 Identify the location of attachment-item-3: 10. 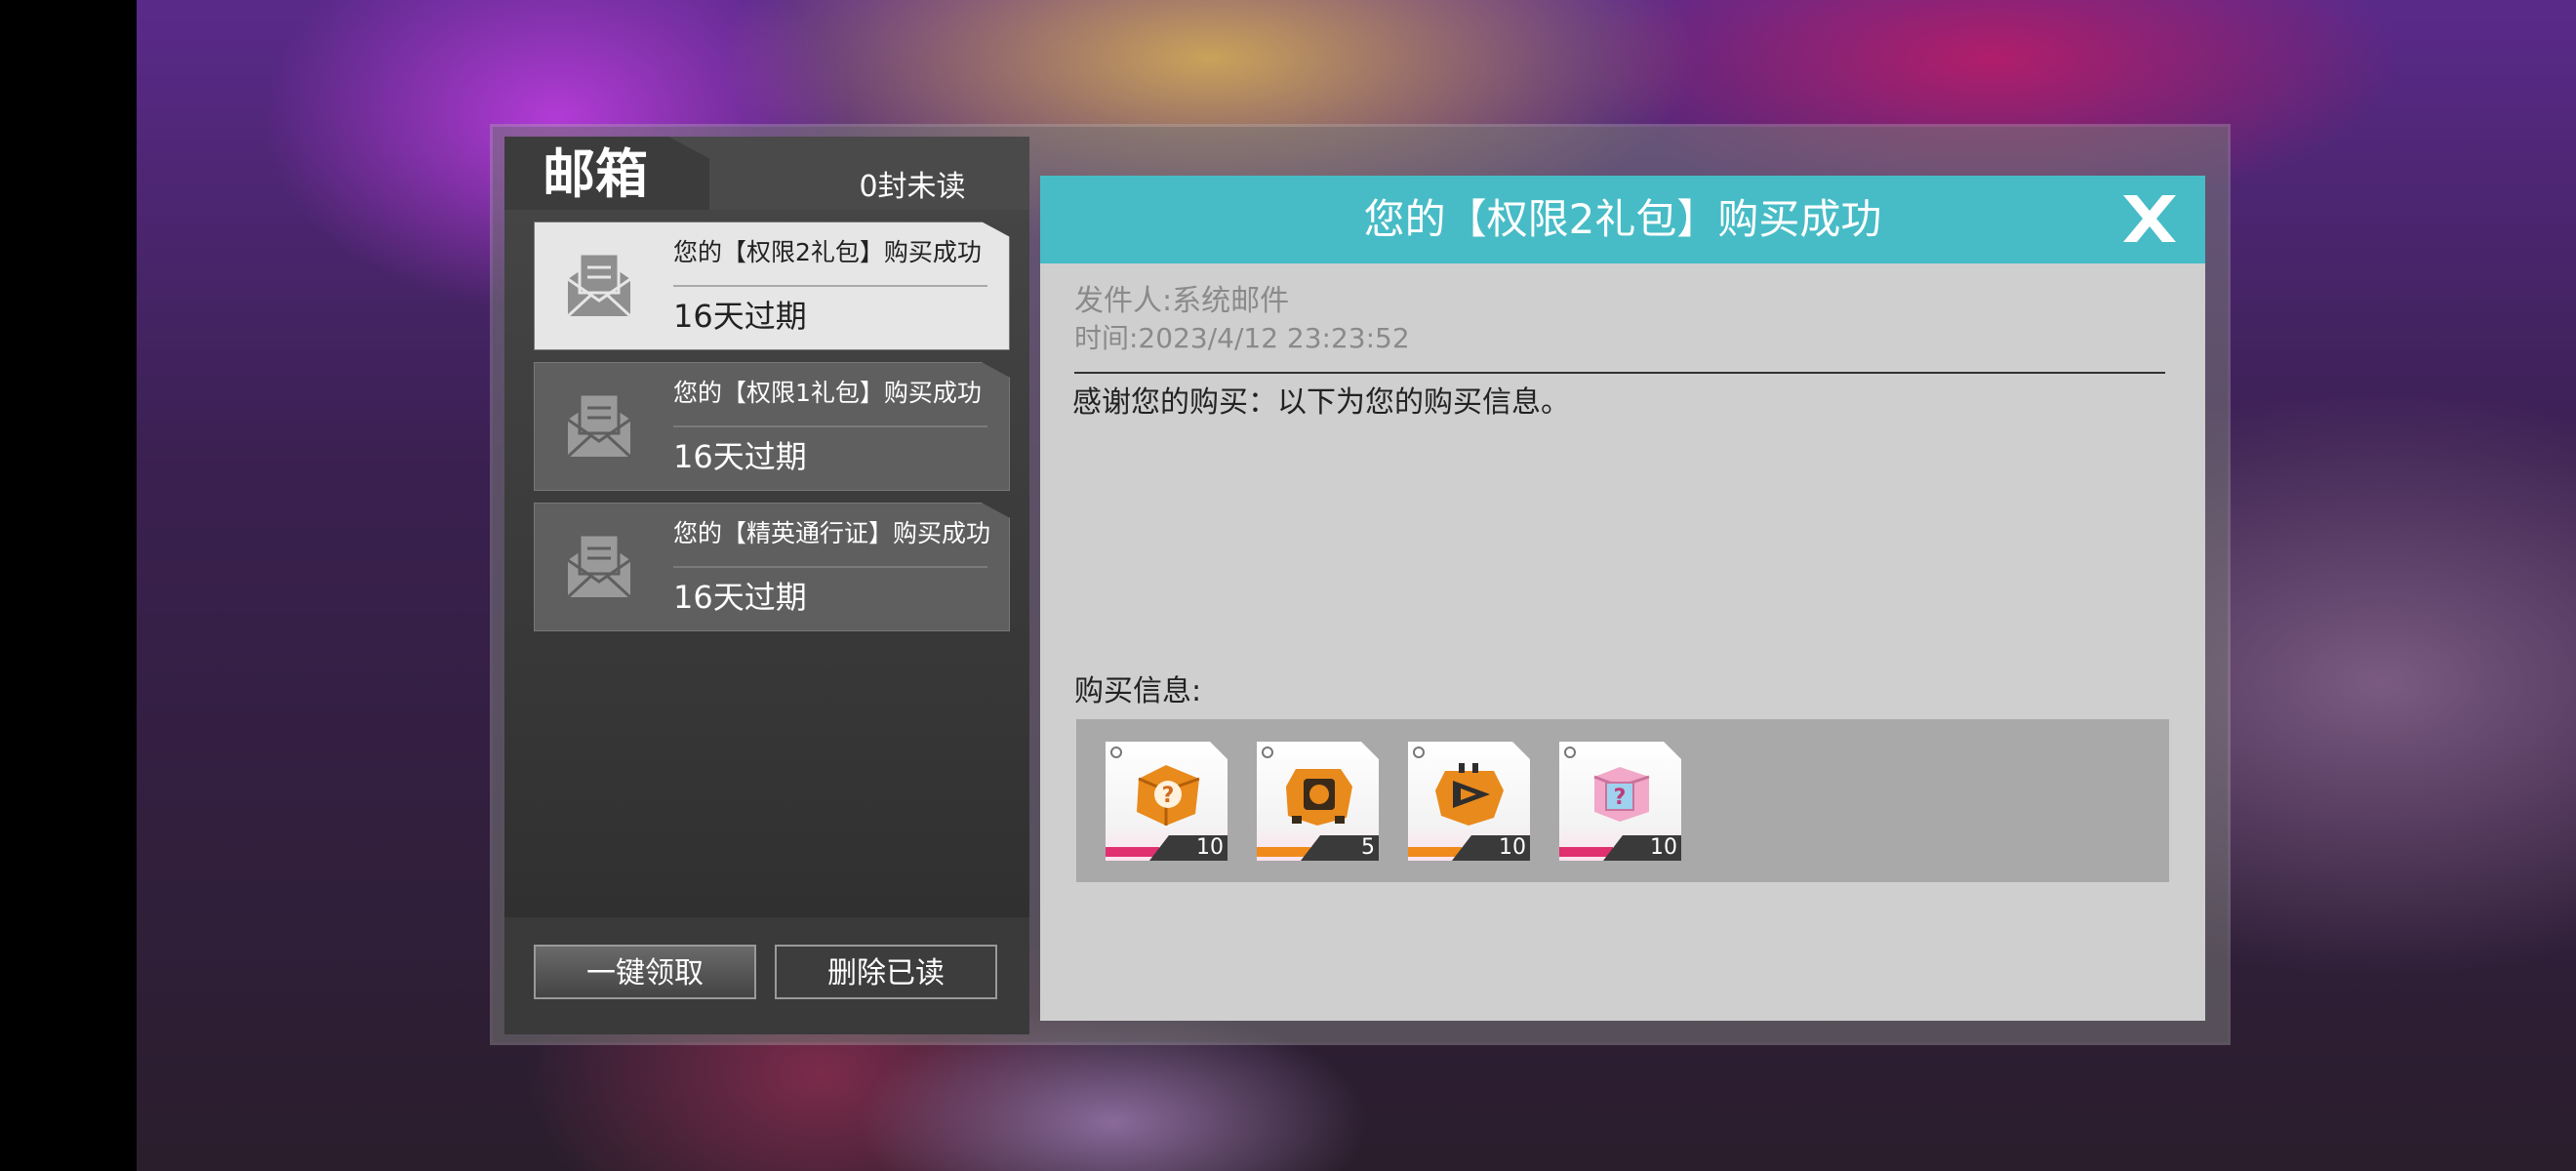
(1469, 801).